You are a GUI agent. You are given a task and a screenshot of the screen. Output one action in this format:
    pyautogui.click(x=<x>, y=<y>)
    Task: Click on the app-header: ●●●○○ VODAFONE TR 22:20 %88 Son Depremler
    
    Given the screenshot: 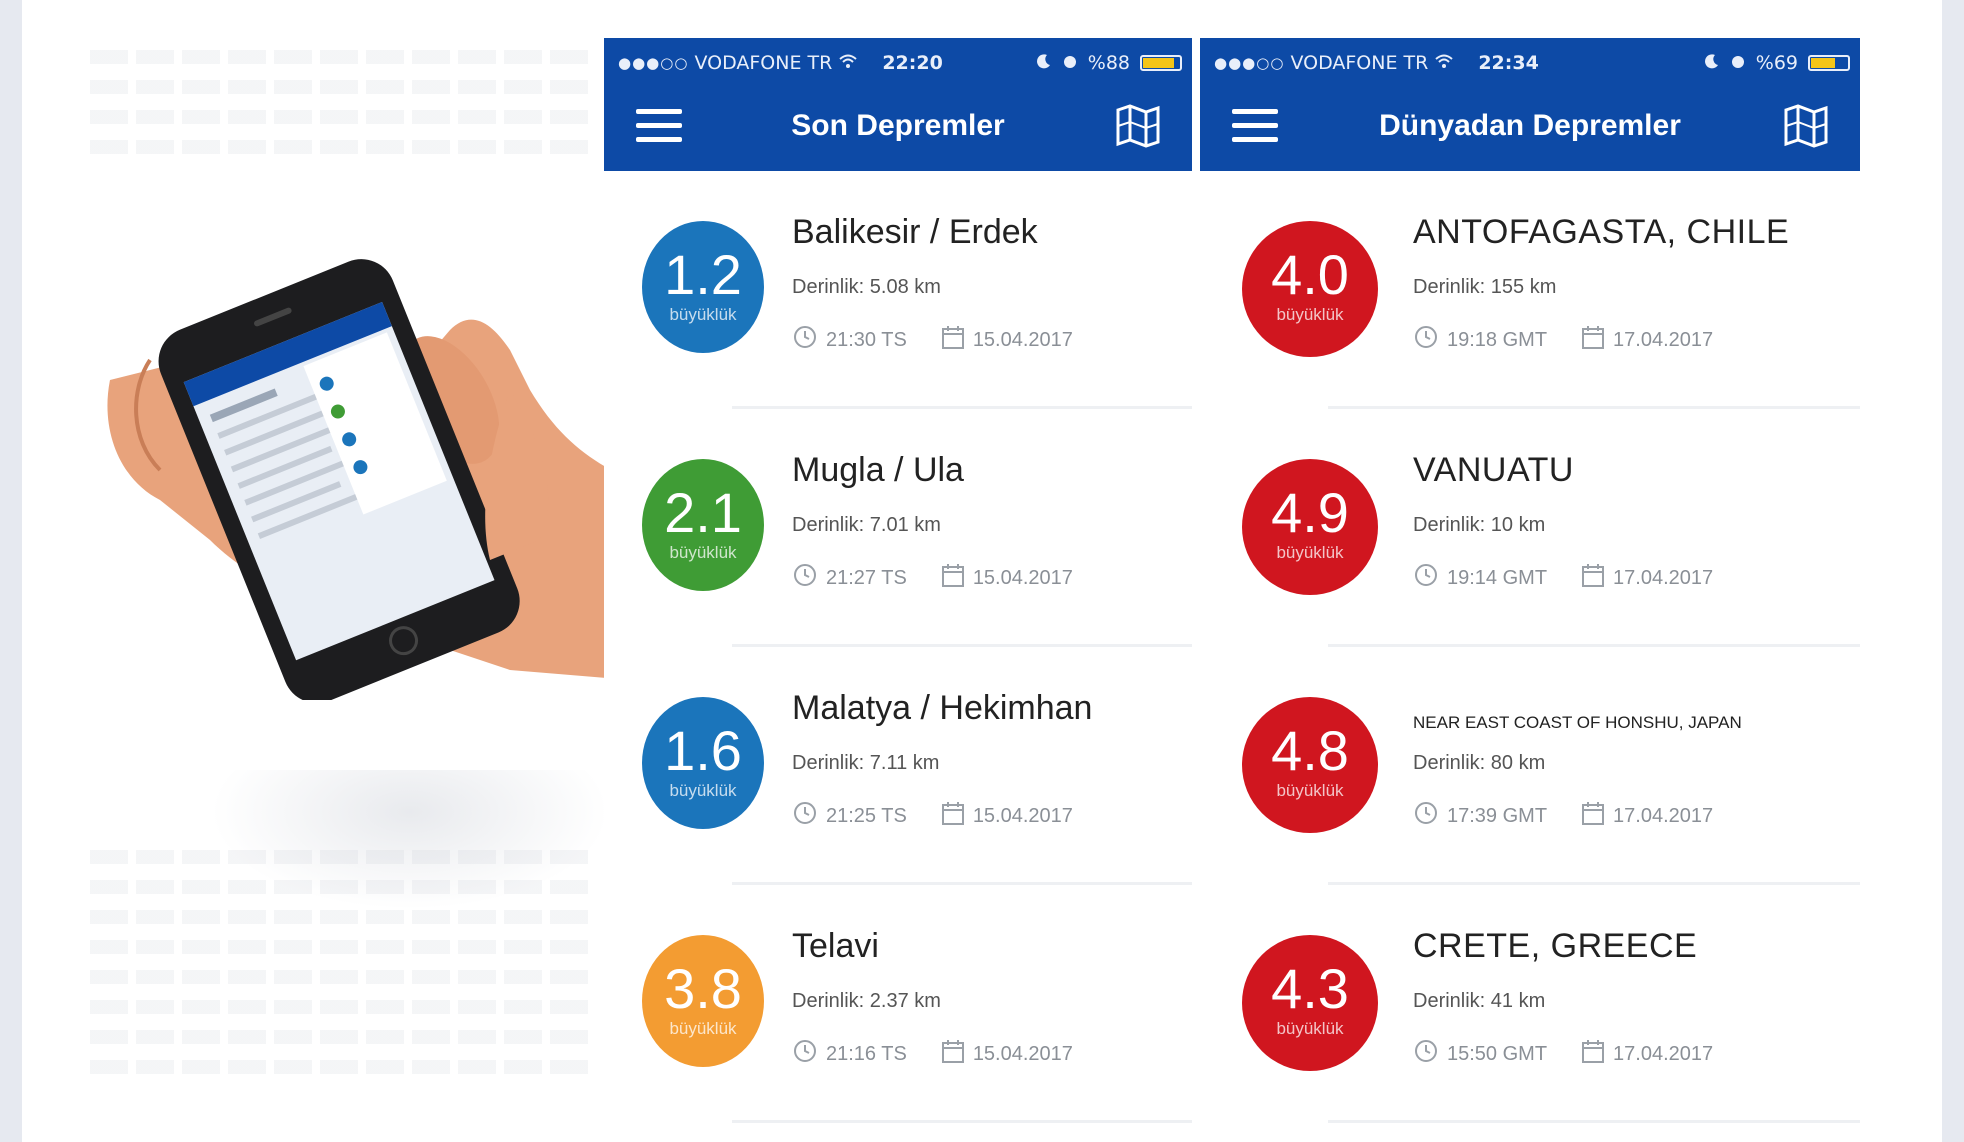 What is the action you would take?
    pyautogui.click(x=898, y=104)
    